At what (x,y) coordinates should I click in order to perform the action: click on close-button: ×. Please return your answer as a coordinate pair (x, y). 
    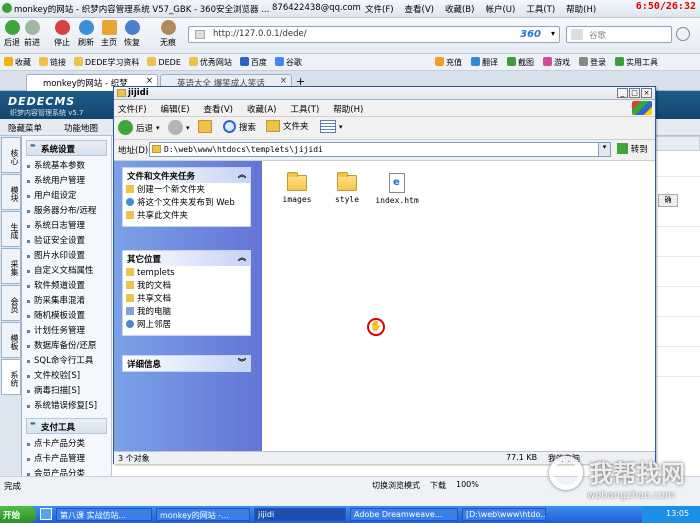
    Looking at the image, I should click on (646, 93).